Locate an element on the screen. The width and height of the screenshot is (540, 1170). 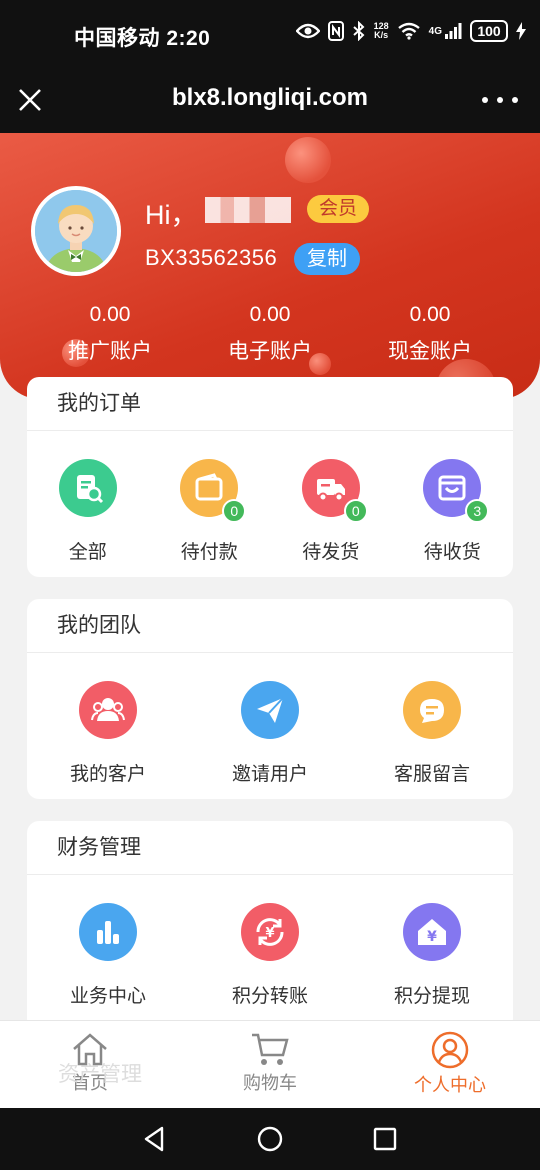
account-label: 推广账户 is located at coordinates (110, 351).